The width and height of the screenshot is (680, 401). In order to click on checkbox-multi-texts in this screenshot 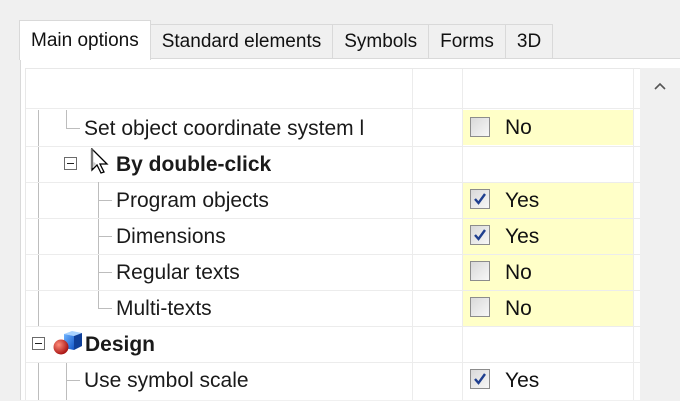, I will do `click(480, 307)`.